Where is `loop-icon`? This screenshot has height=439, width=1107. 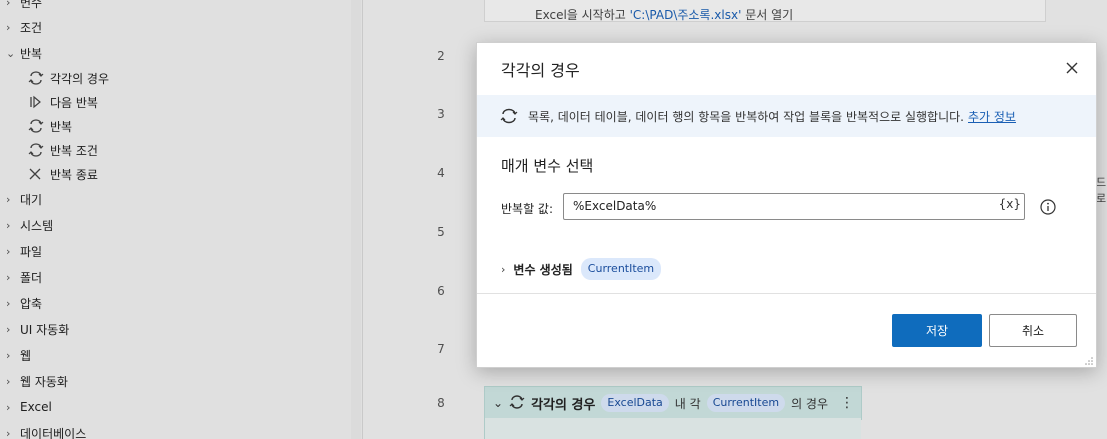 loop-icon is located at coordinates (509, 116).